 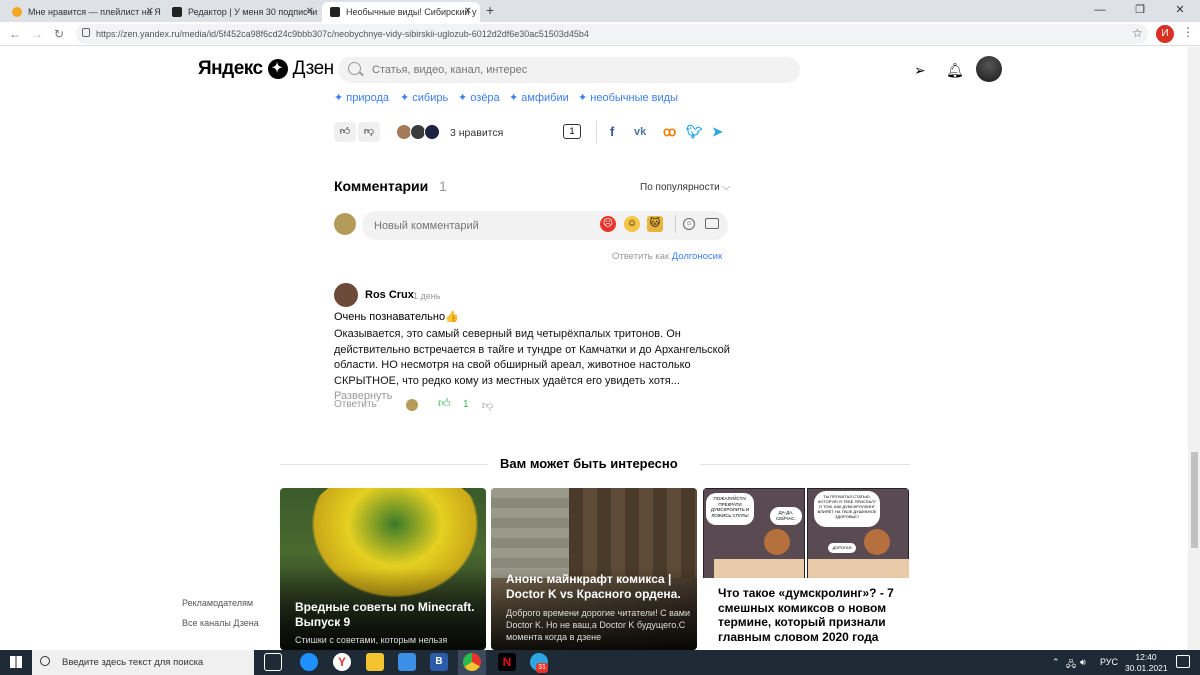 What do you see at coordinates (430, 98) in the screenshot?
I see `tag-label: сибирь` at bounding box center [430, 98].